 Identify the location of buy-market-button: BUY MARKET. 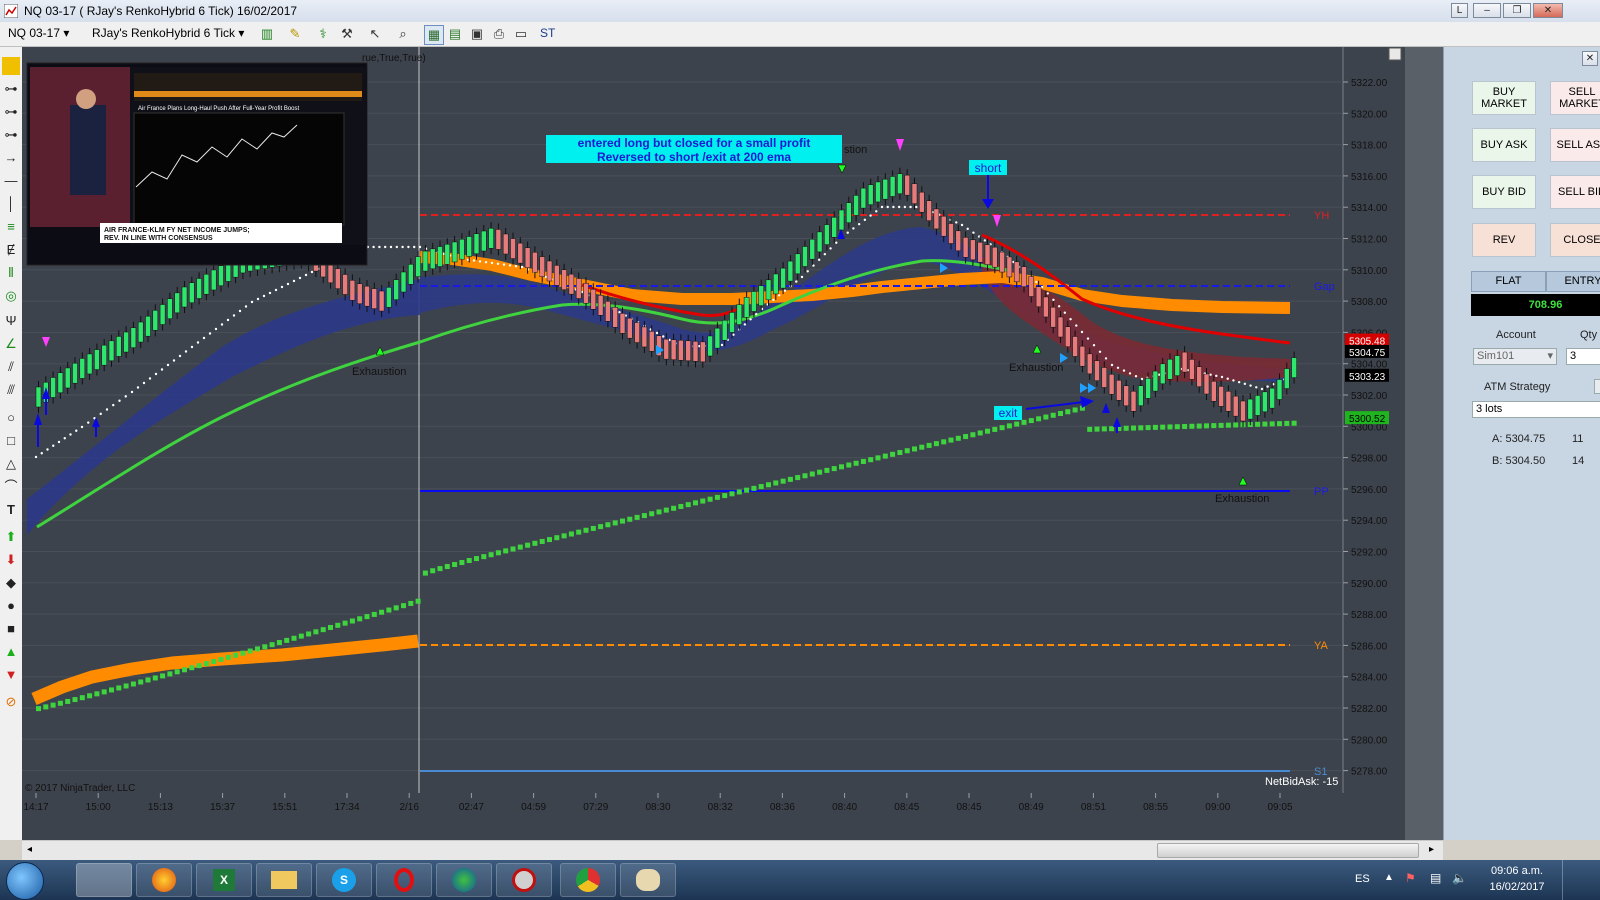
(1504, 98).